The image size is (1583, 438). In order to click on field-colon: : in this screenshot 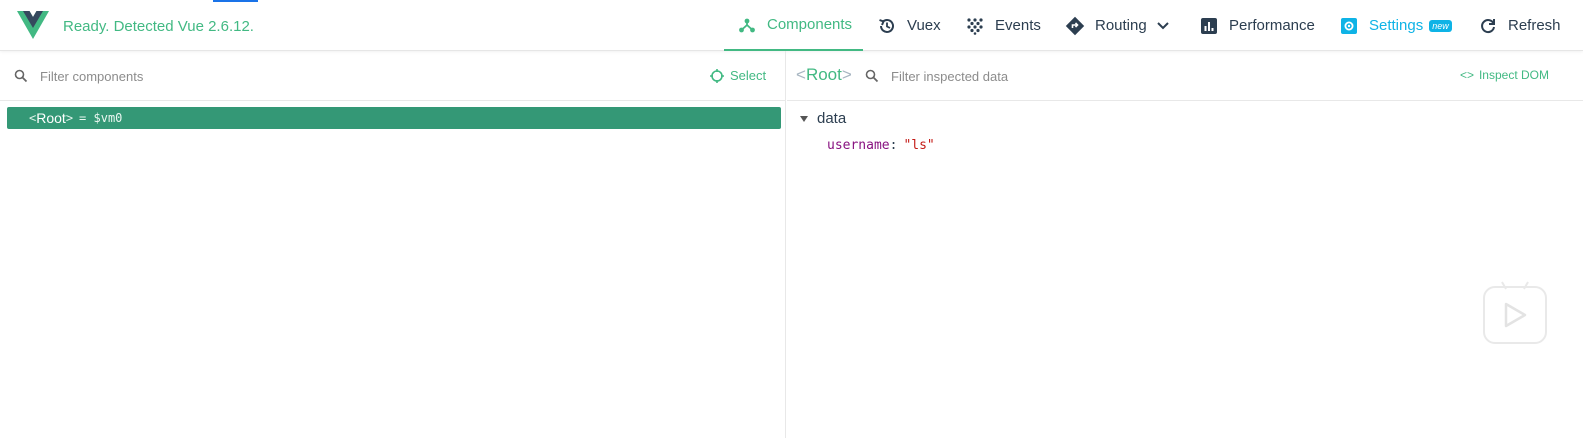, I will do `click(893, 145)`.